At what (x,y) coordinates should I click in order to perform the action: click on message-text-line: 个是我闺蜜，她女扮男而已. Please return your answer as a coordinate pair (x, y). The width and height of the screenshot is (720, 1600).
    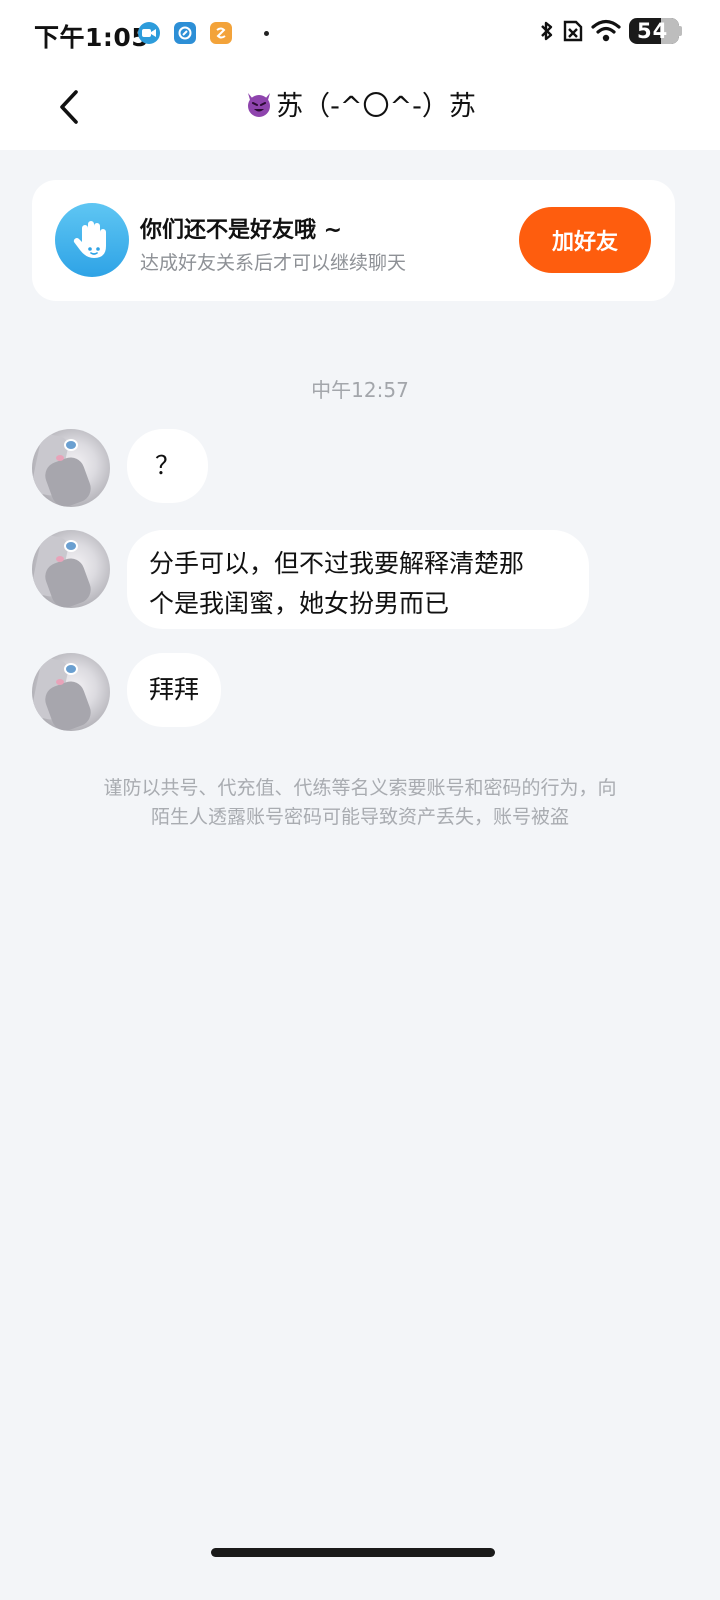
    Looking at the image, I should click on (299, 603).